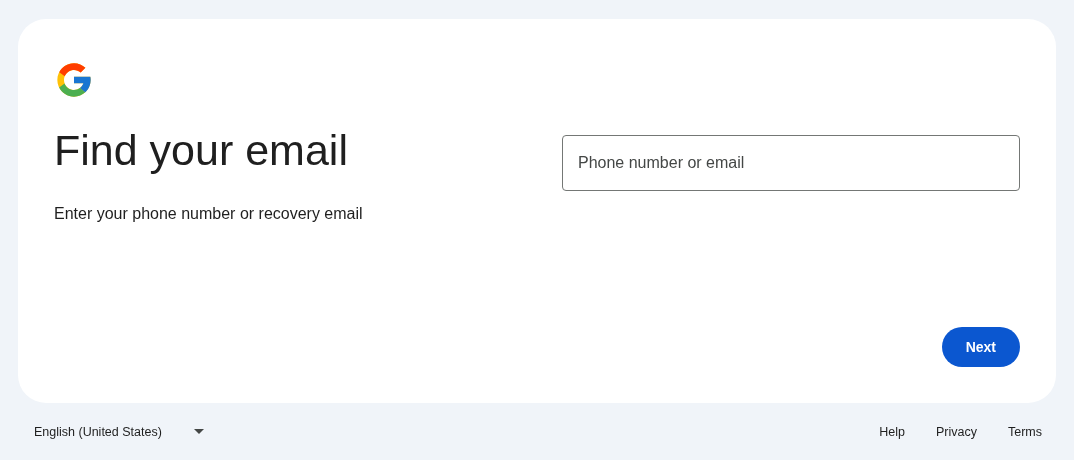  I want to click on footer-link: Privacy, so click(956, 431).